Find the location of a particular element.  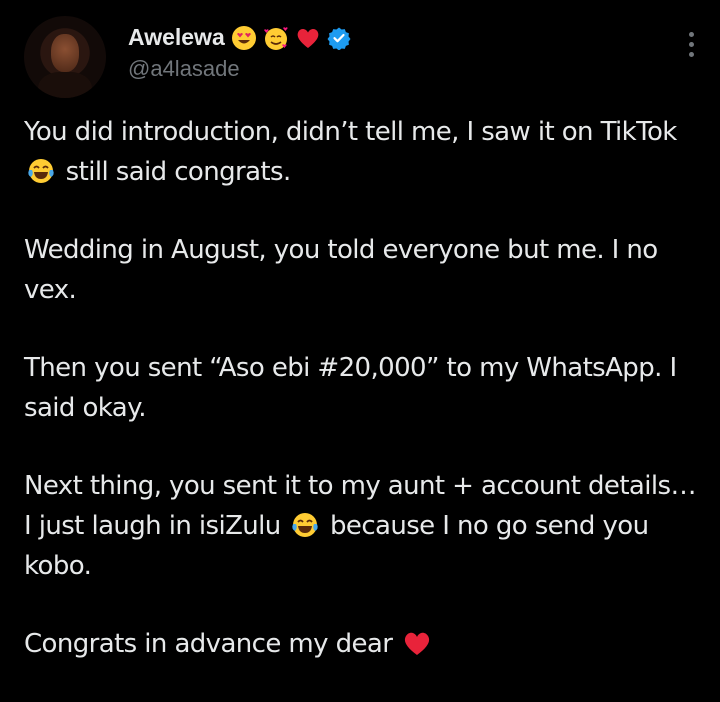

verified-badge-icon is located at coordinates (339, 38).